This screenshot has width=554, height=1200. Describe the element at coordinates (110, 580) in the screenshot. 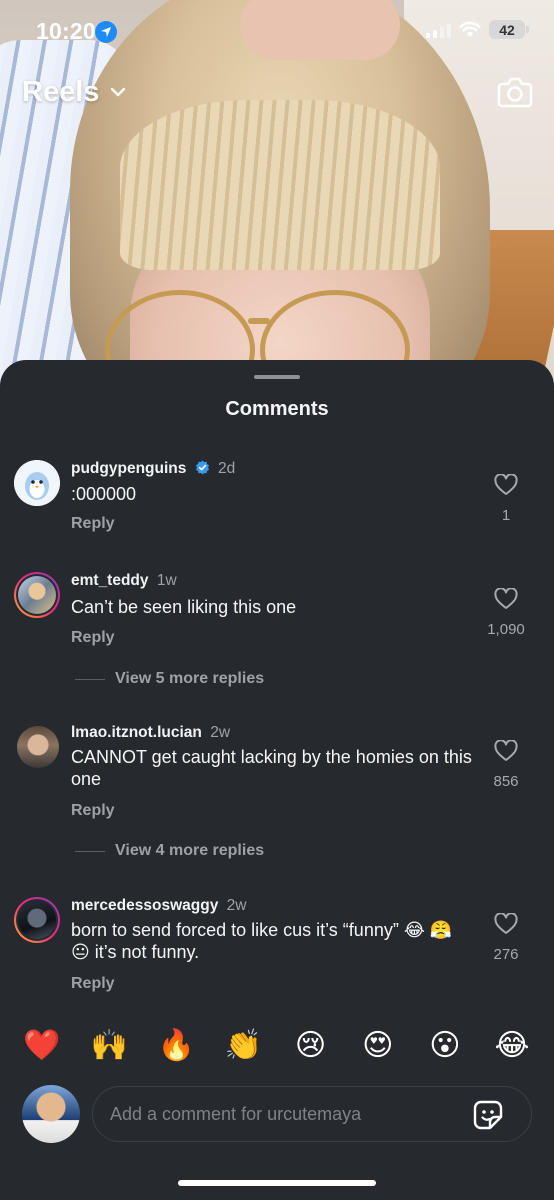

I see `comment-username: emt_teddy` at that location.